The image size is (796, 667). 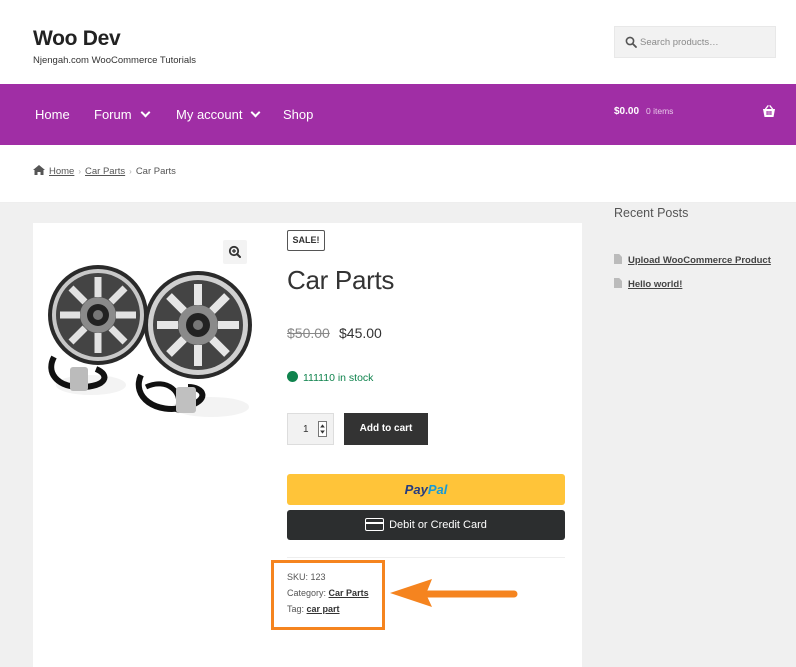 I want to click on nav-item-my-account: My account, so click(x=218, y=114).